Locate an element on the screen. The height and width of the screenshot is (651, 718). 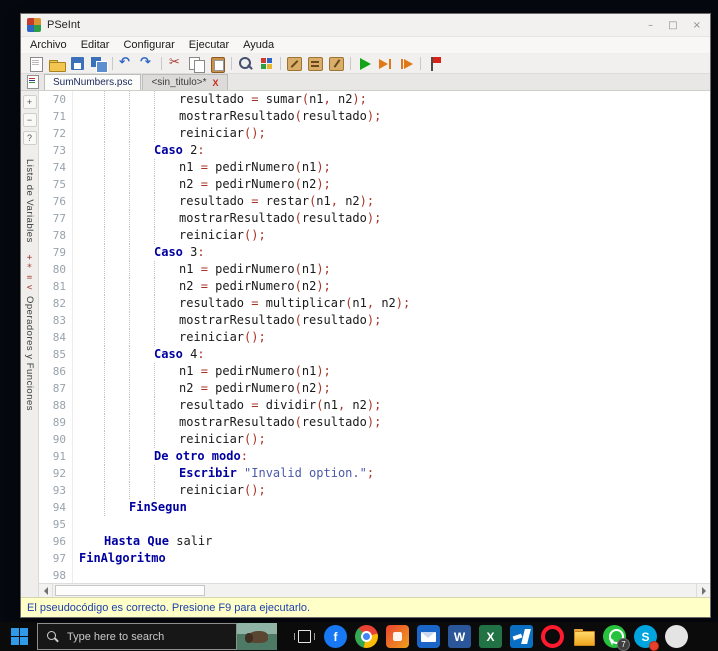
menu-archivo: Archivo is located at coordinates (48, 45).